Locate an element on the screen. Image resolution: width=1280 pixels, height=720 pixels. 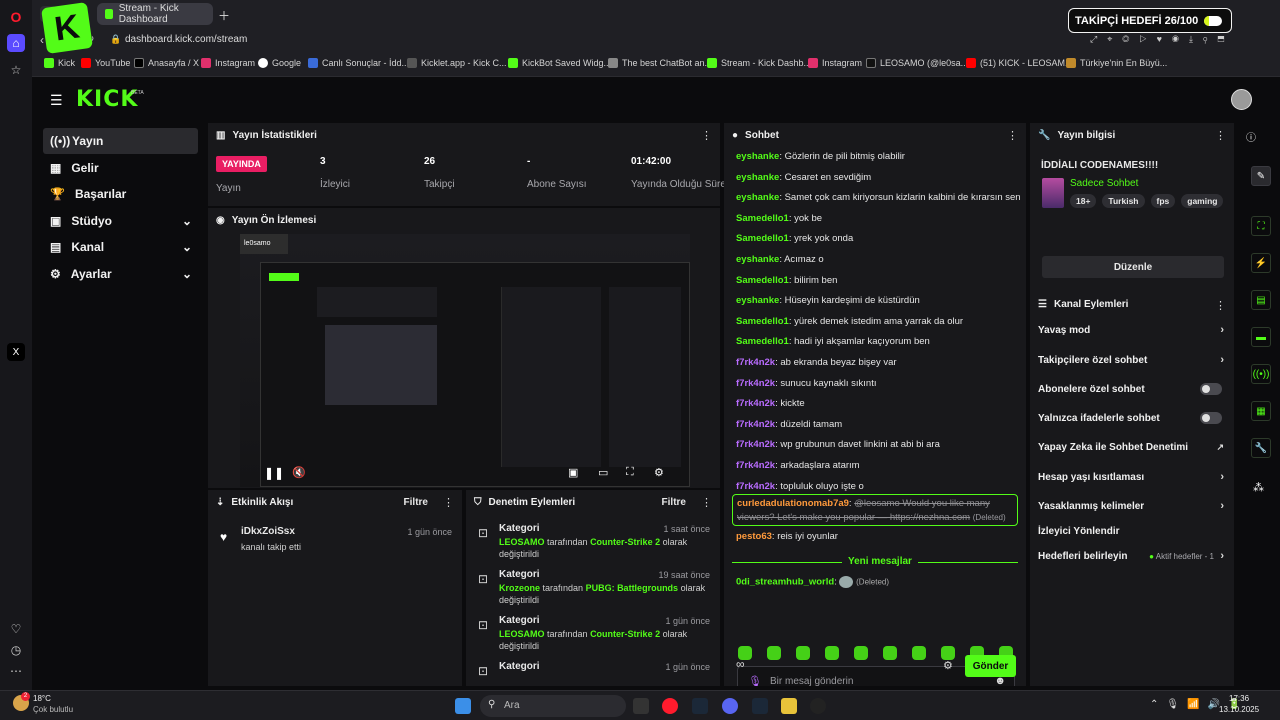
channel-action-item: Yalnızca ifadelerle sohbet is located at coordinates (1132, 418).